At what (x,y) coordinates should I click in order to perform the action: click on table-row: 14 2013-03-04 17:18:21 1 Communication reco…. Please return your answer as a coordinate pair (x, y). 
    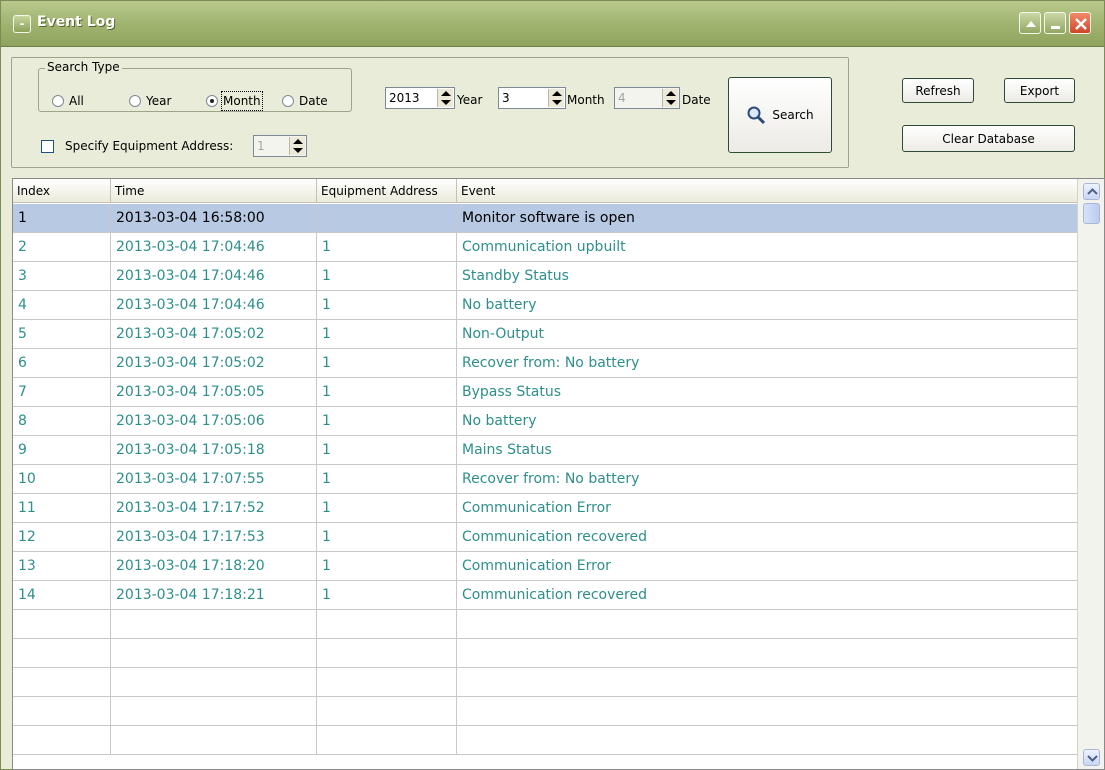
    Looking at the image, I should click on (545, 595).